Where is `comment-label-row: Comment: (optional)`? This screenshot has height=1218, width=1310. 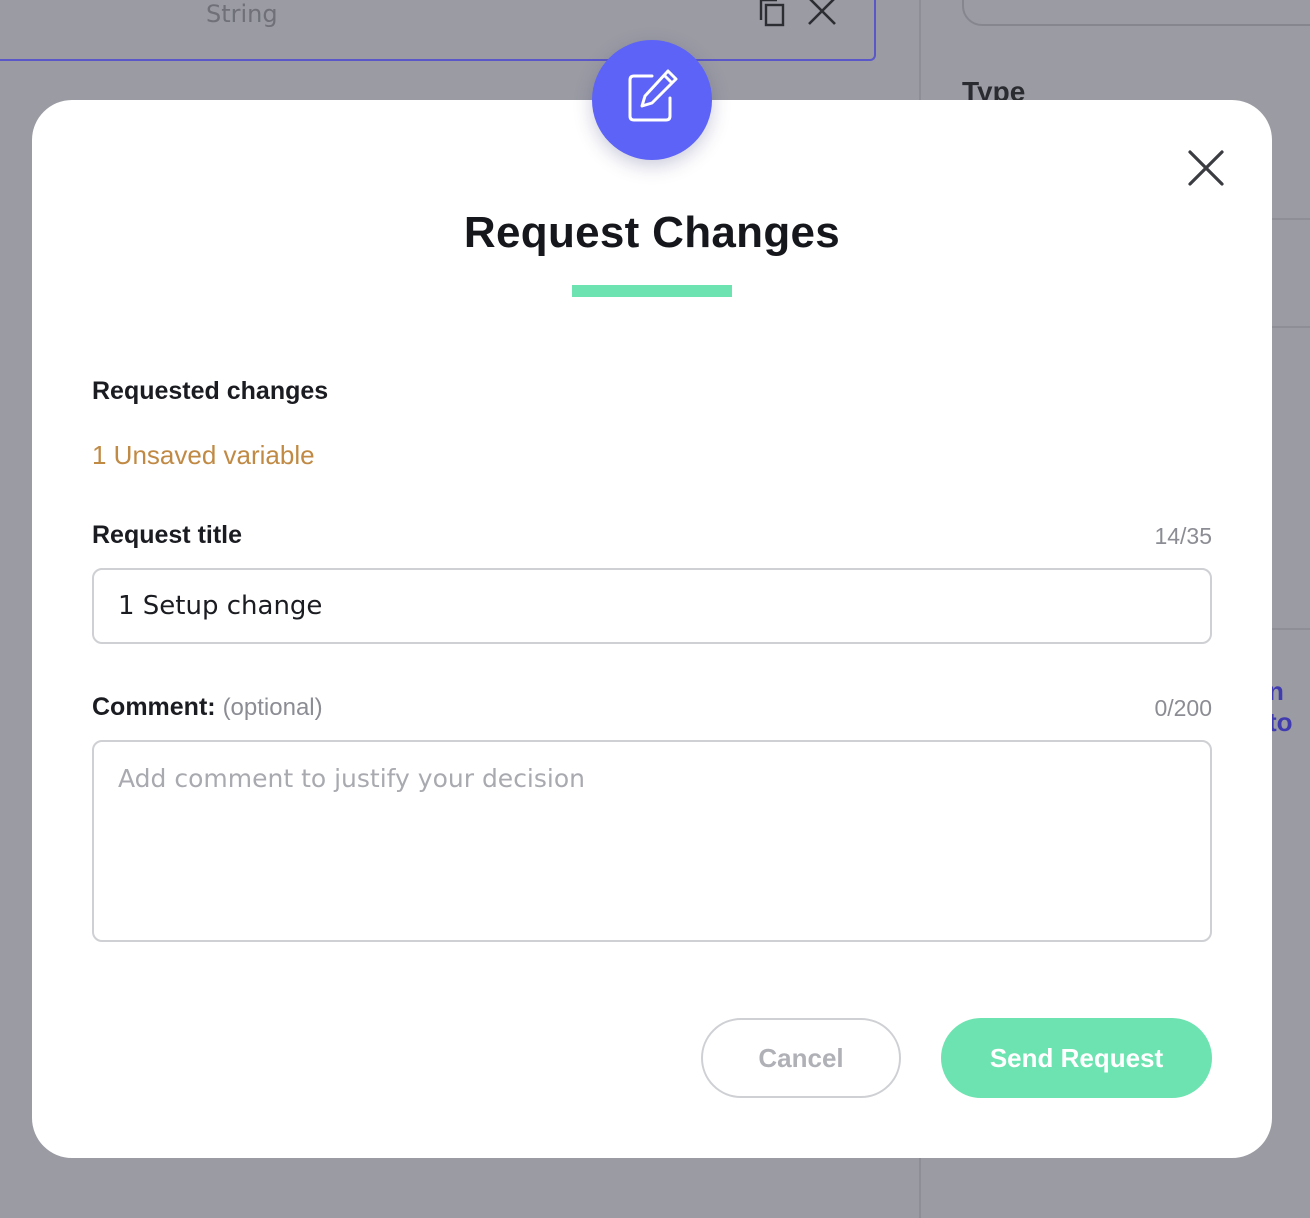 comment-label-row: Comment: (optional) is located at coordinates (207, 707).